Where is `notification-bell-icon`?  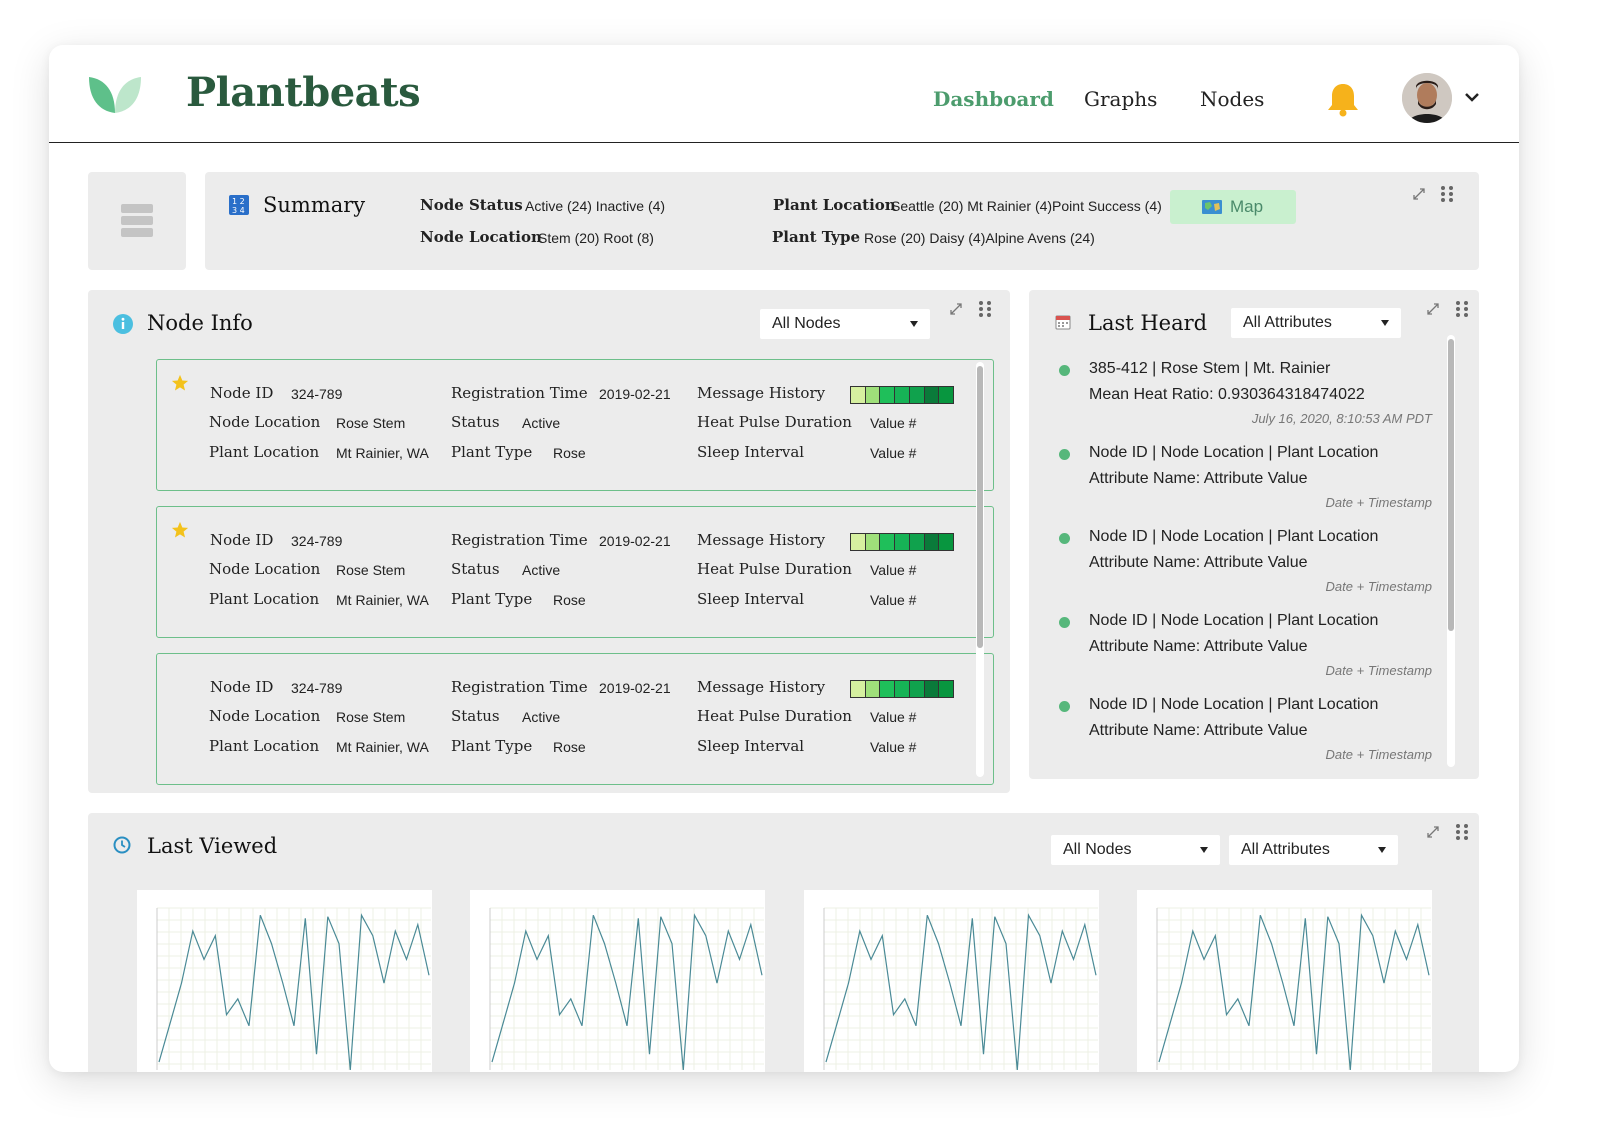 notification-bell-icon is located at coordinates (1343, 99).